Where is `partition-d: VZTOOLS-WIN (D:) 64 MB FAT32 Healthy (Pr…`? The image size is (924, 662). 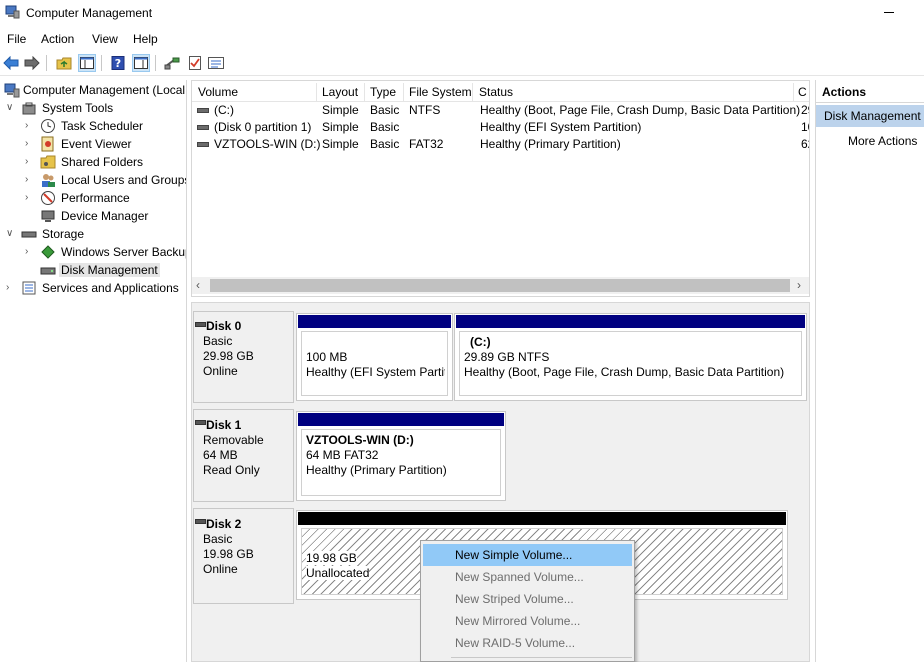
partition-d: VZTOOLS-WIN (D:) 64 MB FAT32 Healthy (Pr… is located at coordinates (401, 456).